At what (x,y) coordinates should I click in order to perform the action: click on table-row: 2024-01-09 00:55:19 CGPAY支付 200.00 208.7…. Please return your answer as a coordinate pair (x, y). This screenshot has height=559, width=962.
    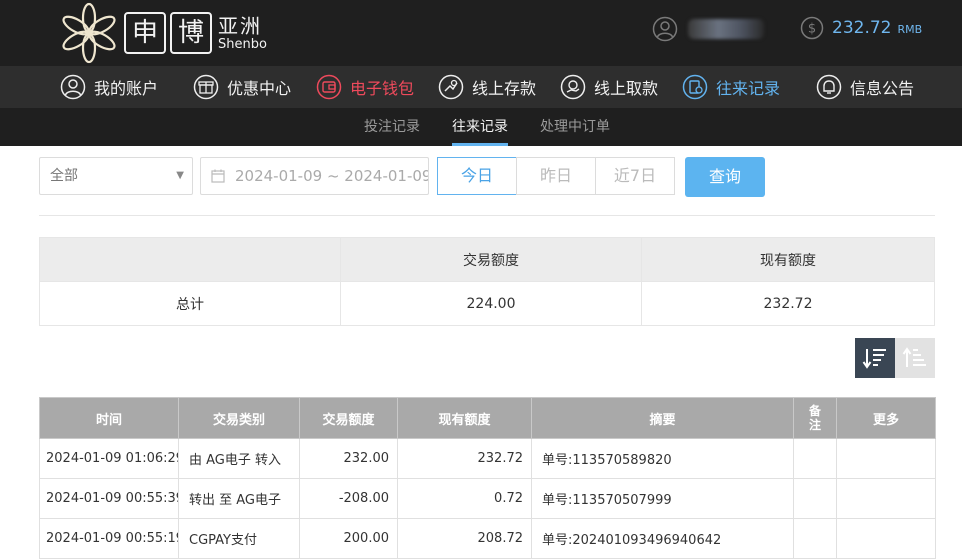
    Looking at the image, I should click on (487, 538).